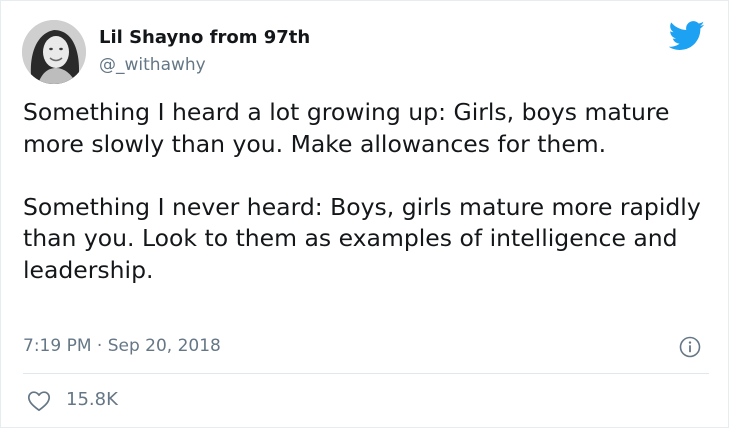  I want to click on author-handle: @_withawhy, so click(152, 65).